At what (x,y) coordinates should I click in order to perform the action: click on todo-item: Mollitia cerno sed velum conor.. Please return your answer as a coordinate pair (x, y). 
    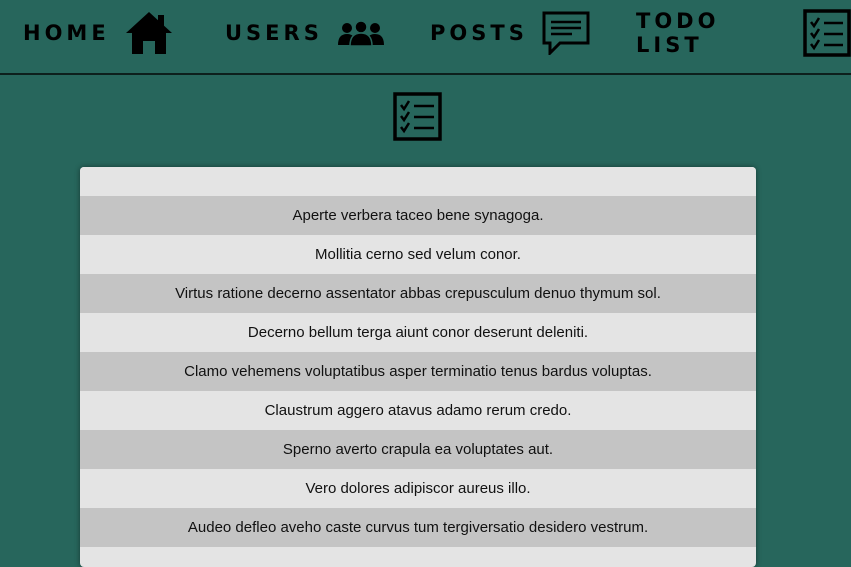
    Looking at the image, I should click on (418, 254).